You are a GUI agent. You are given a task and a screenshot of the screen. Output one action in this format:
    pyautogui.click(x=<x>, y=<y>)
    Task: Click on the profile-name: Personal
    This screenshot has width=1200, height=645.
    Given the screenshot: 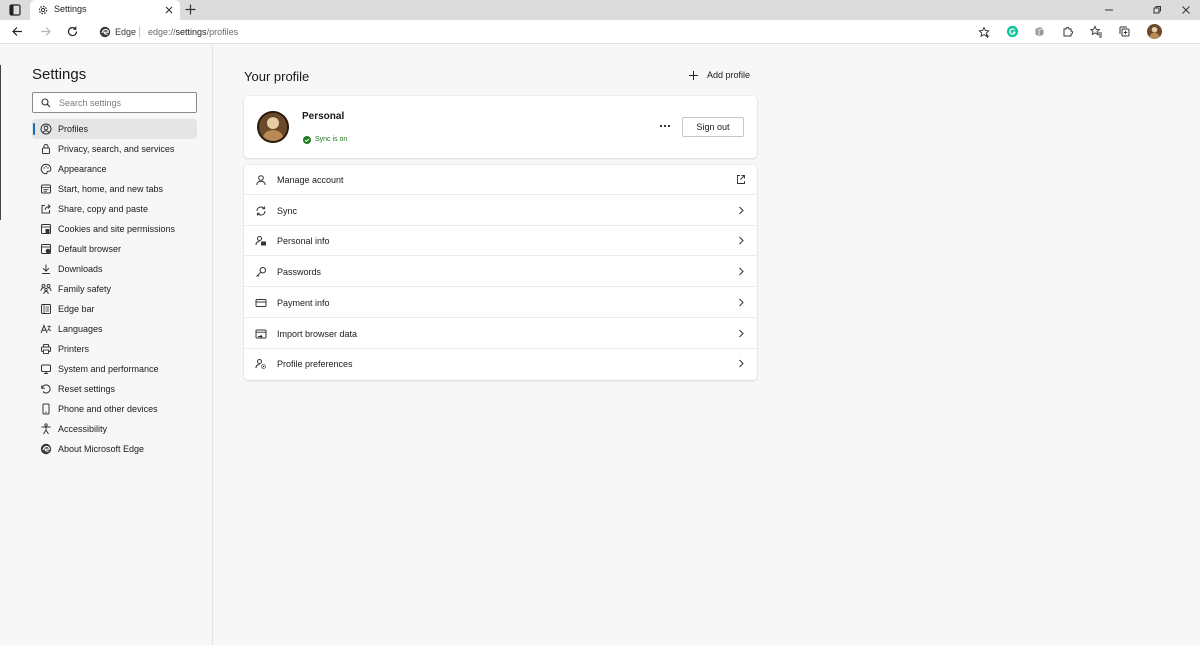 What is the action you would take?
    pyautogui.click(x=323, y=116)
    